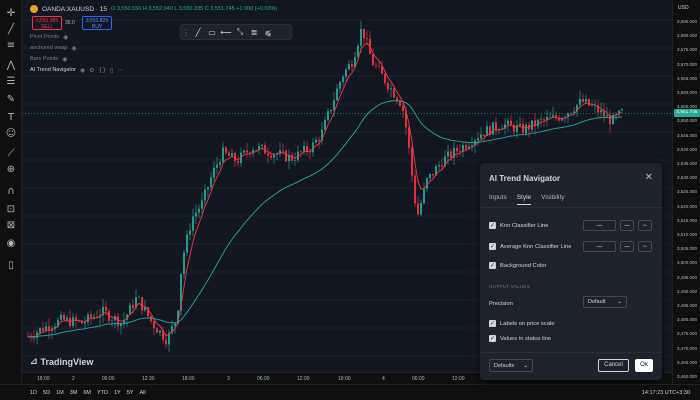  What do you see at coordinates (142, 393) in the screenshot?
I see `range-all: All` at bounding box center [142, 393].